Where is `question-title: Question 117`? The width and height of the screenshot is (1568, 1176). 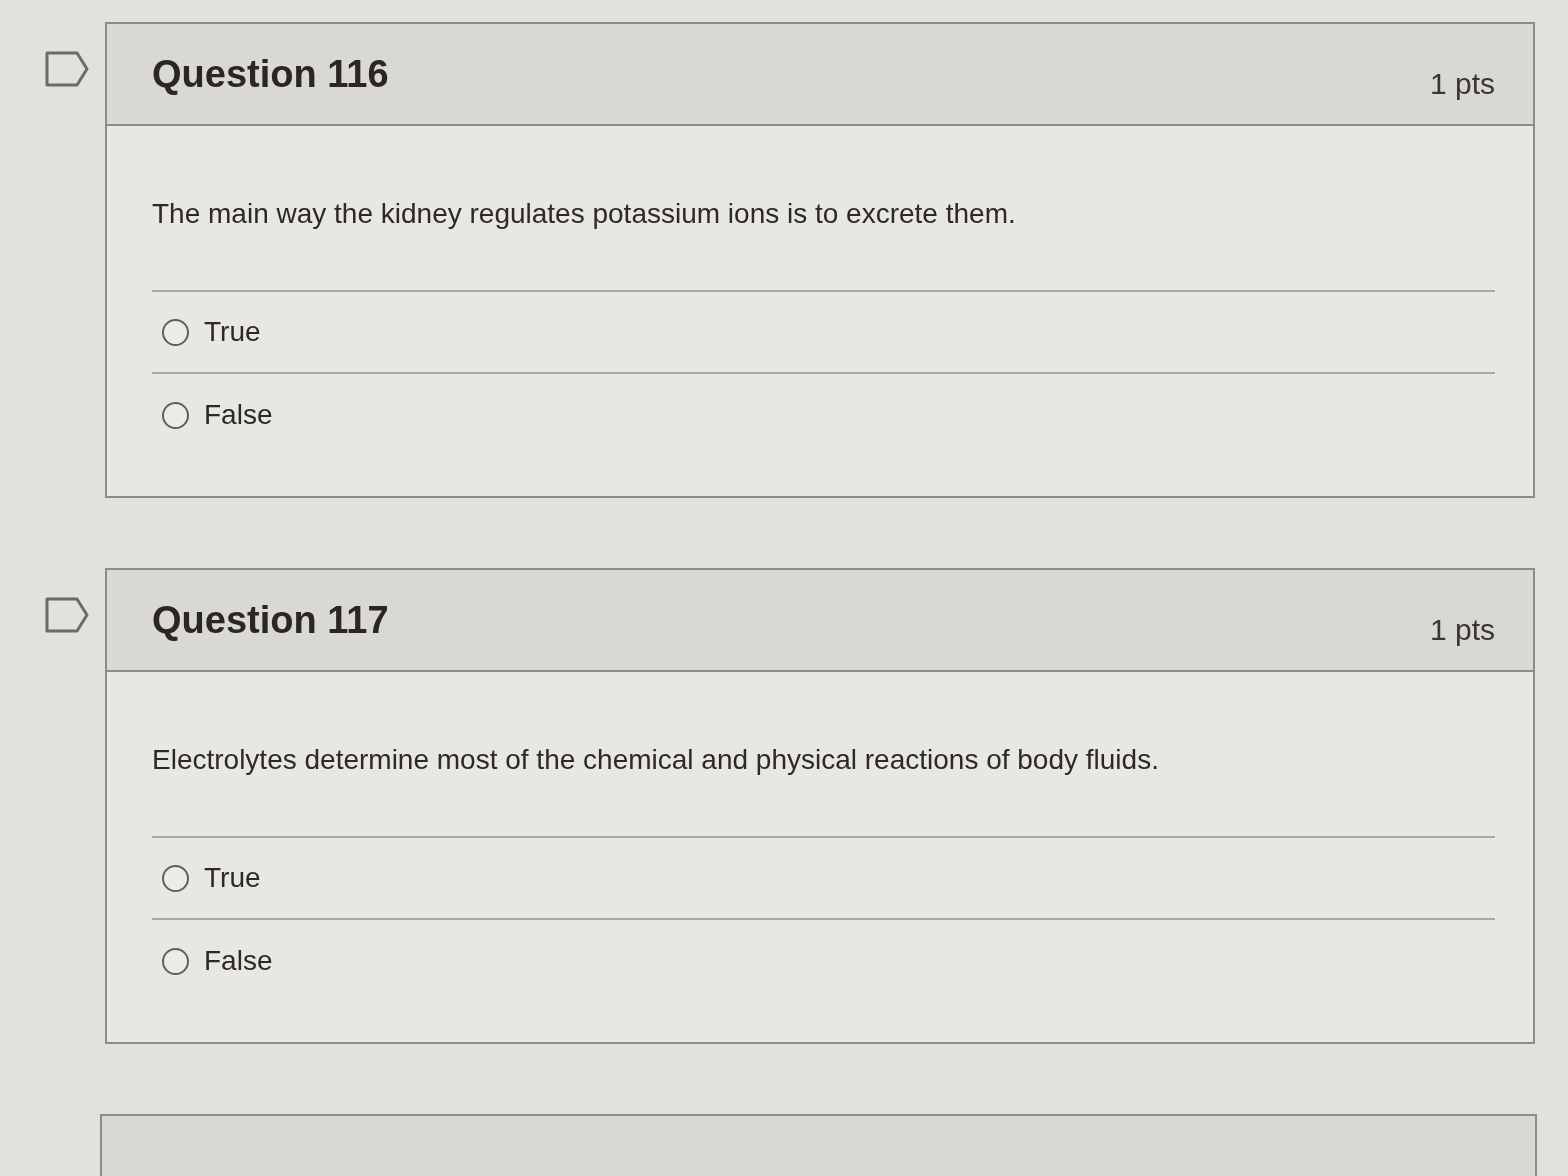
question-title: Question 117 is located at coordinates (270, 620).